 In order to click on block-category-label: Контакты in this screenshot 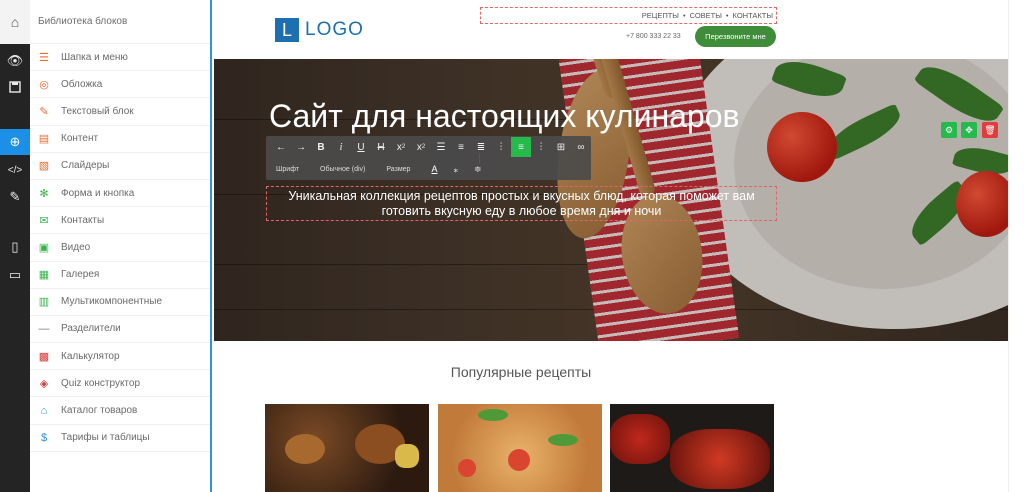, I will do `click(83, 220)`.